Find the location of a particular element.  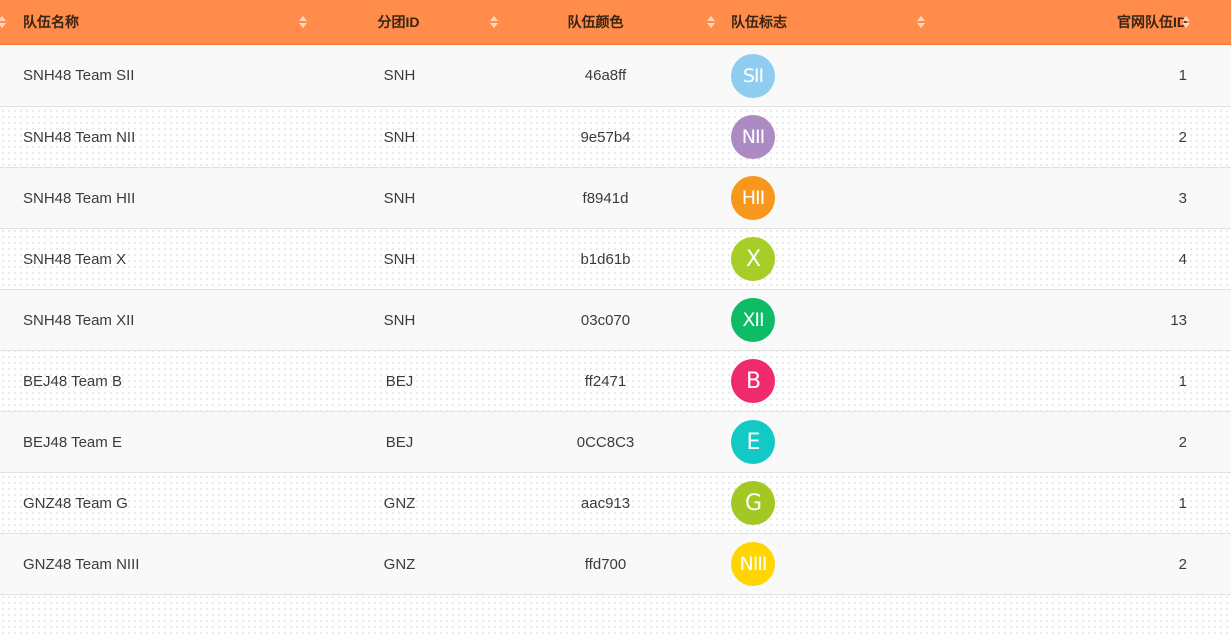

table-row: SNH48 Team SII SNH 46a8ff SII 1 is located at coordinates (615, 76).